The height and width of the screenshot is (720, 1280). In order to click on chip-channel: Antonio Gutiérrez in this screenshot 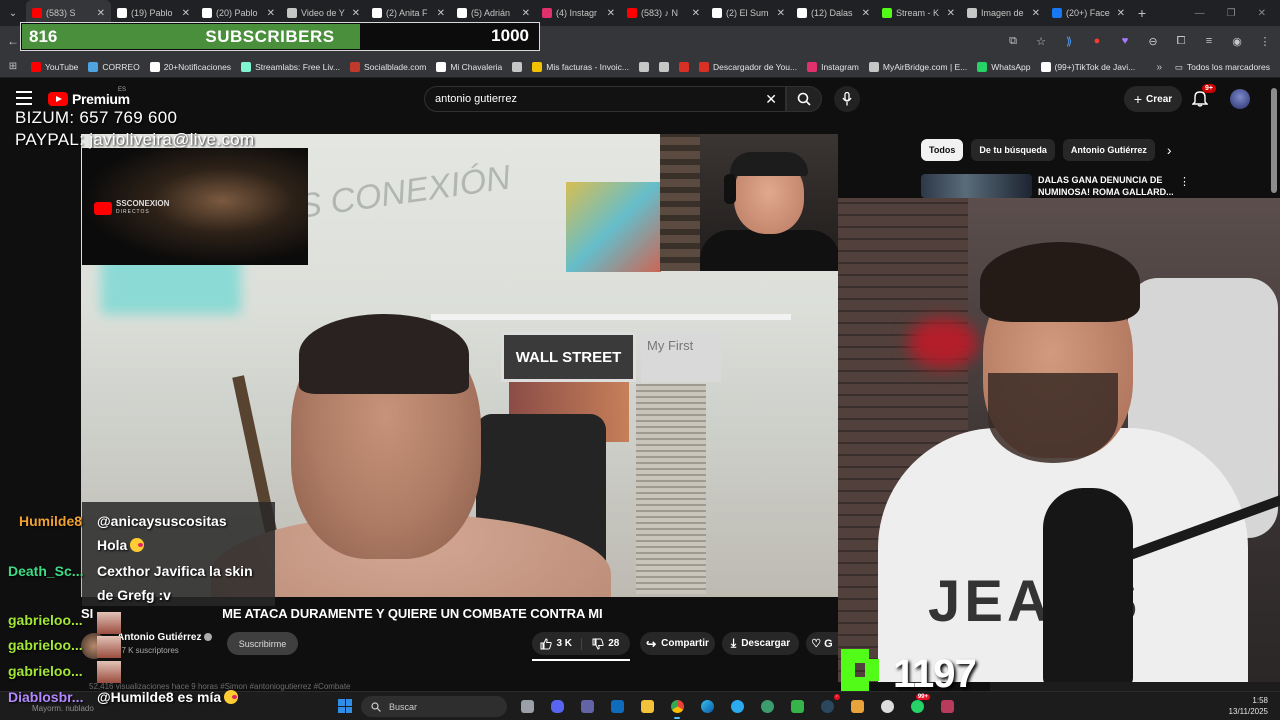, I will do `click(1108, 150)`.